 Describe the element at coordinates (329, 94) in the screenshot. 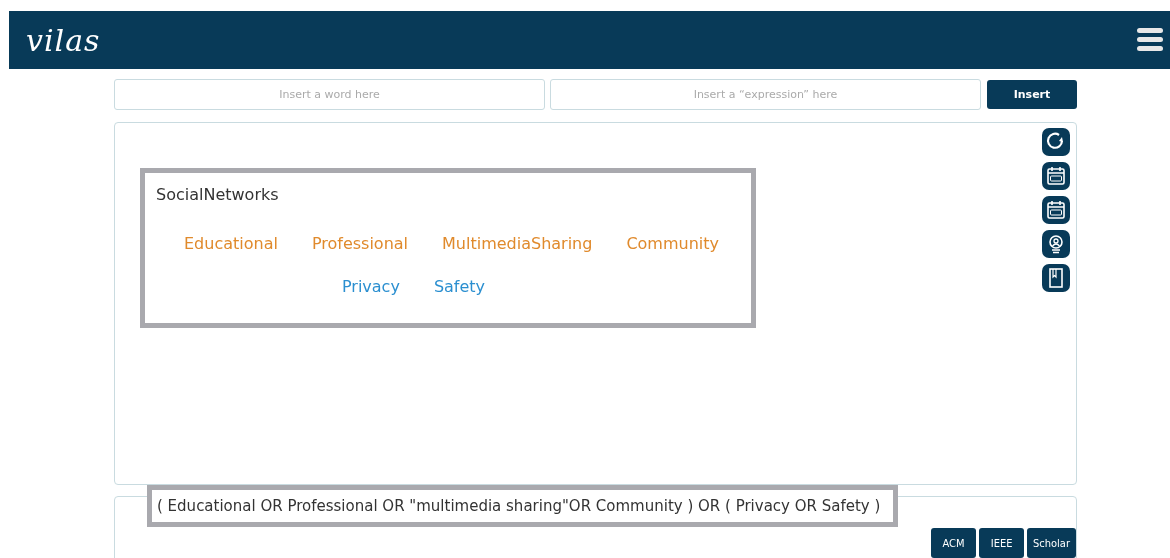

I see `search-field: Insert a word here` at that location.